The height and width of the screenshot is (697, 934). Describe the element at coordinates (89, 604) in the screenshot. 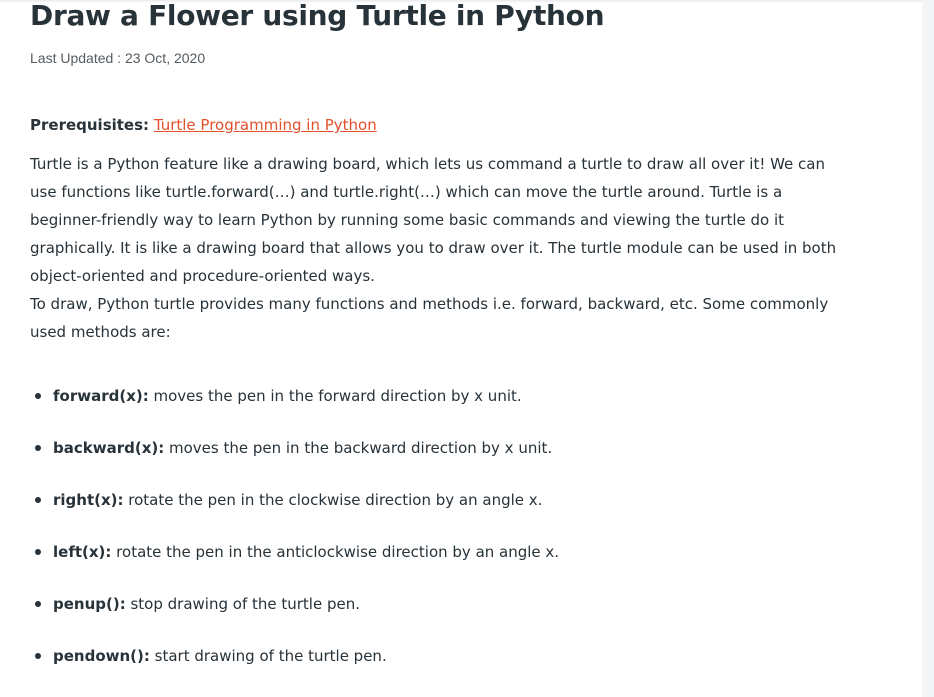

I see `method-name: penup():` at that location.